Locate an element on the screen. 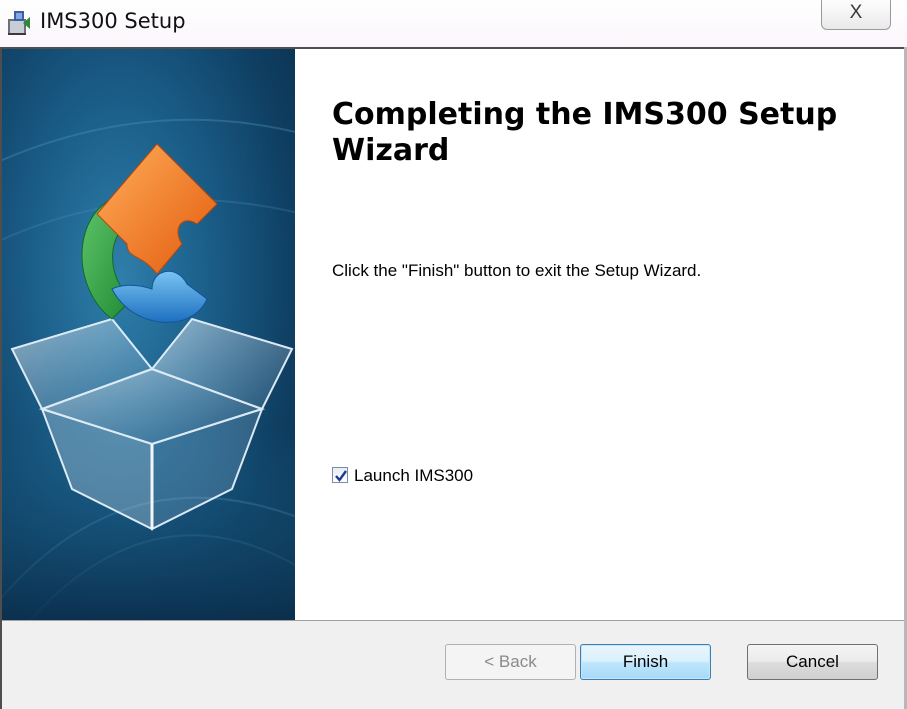 The width and height of the screenshot is (907, 709). back-button: < Back is located at coordinates (510, 662).